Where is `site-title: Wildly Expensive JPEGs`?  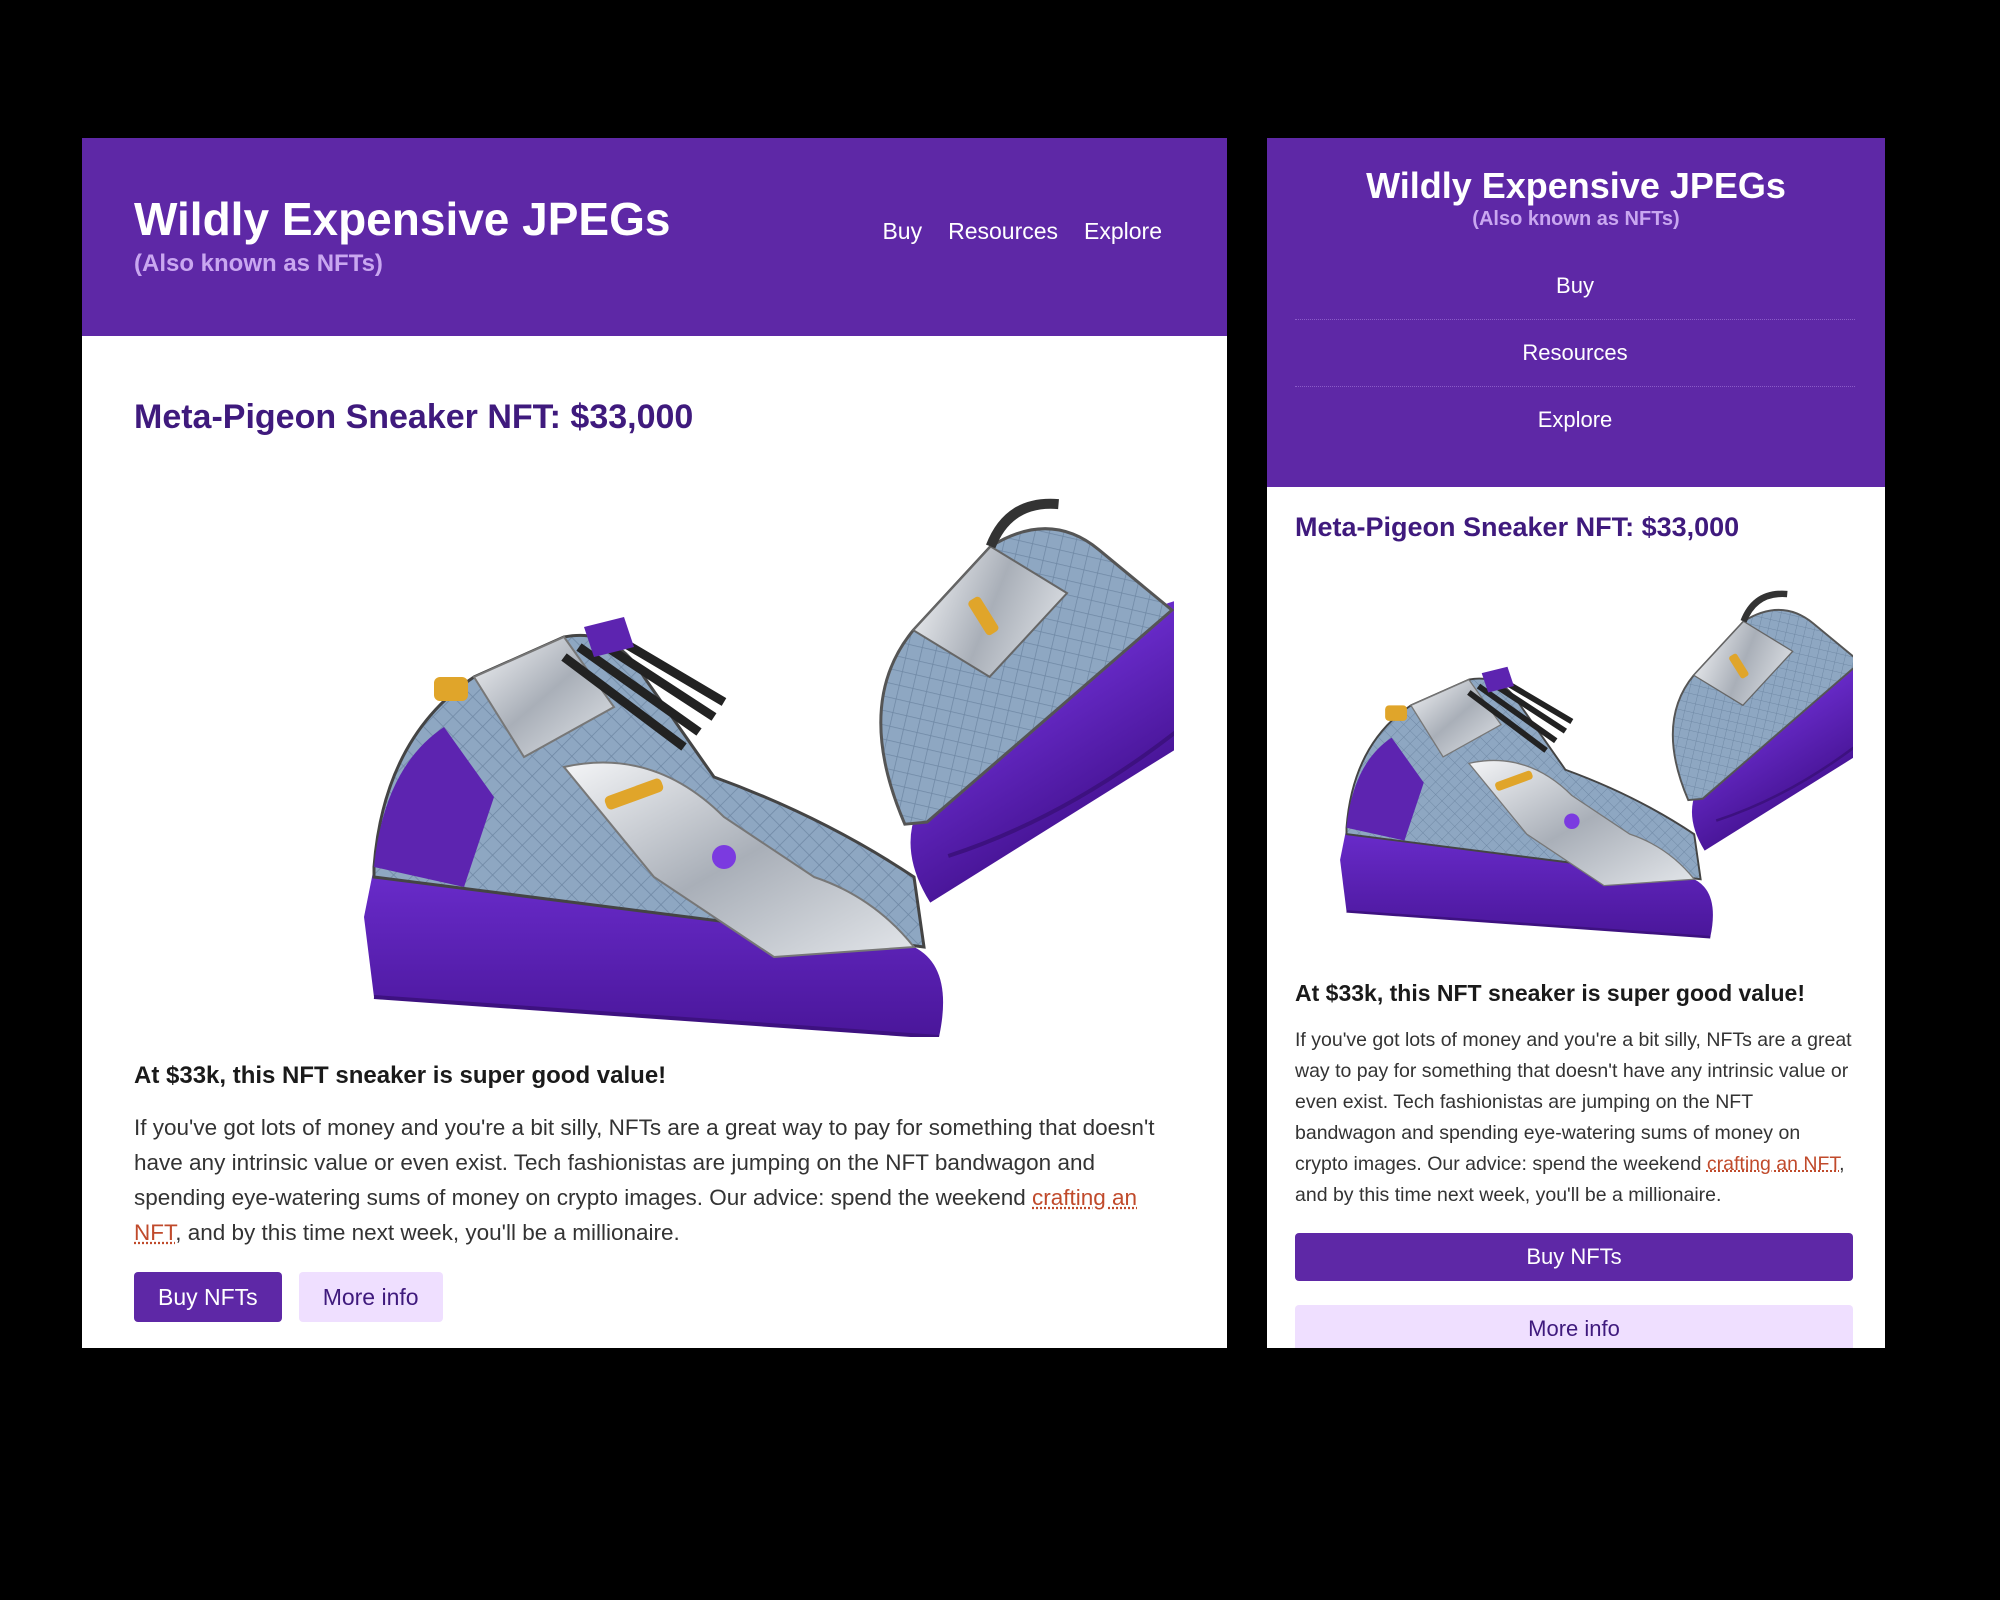 site-title: Wildly Expensive JPEGs is located at coordinates (1576, 185).